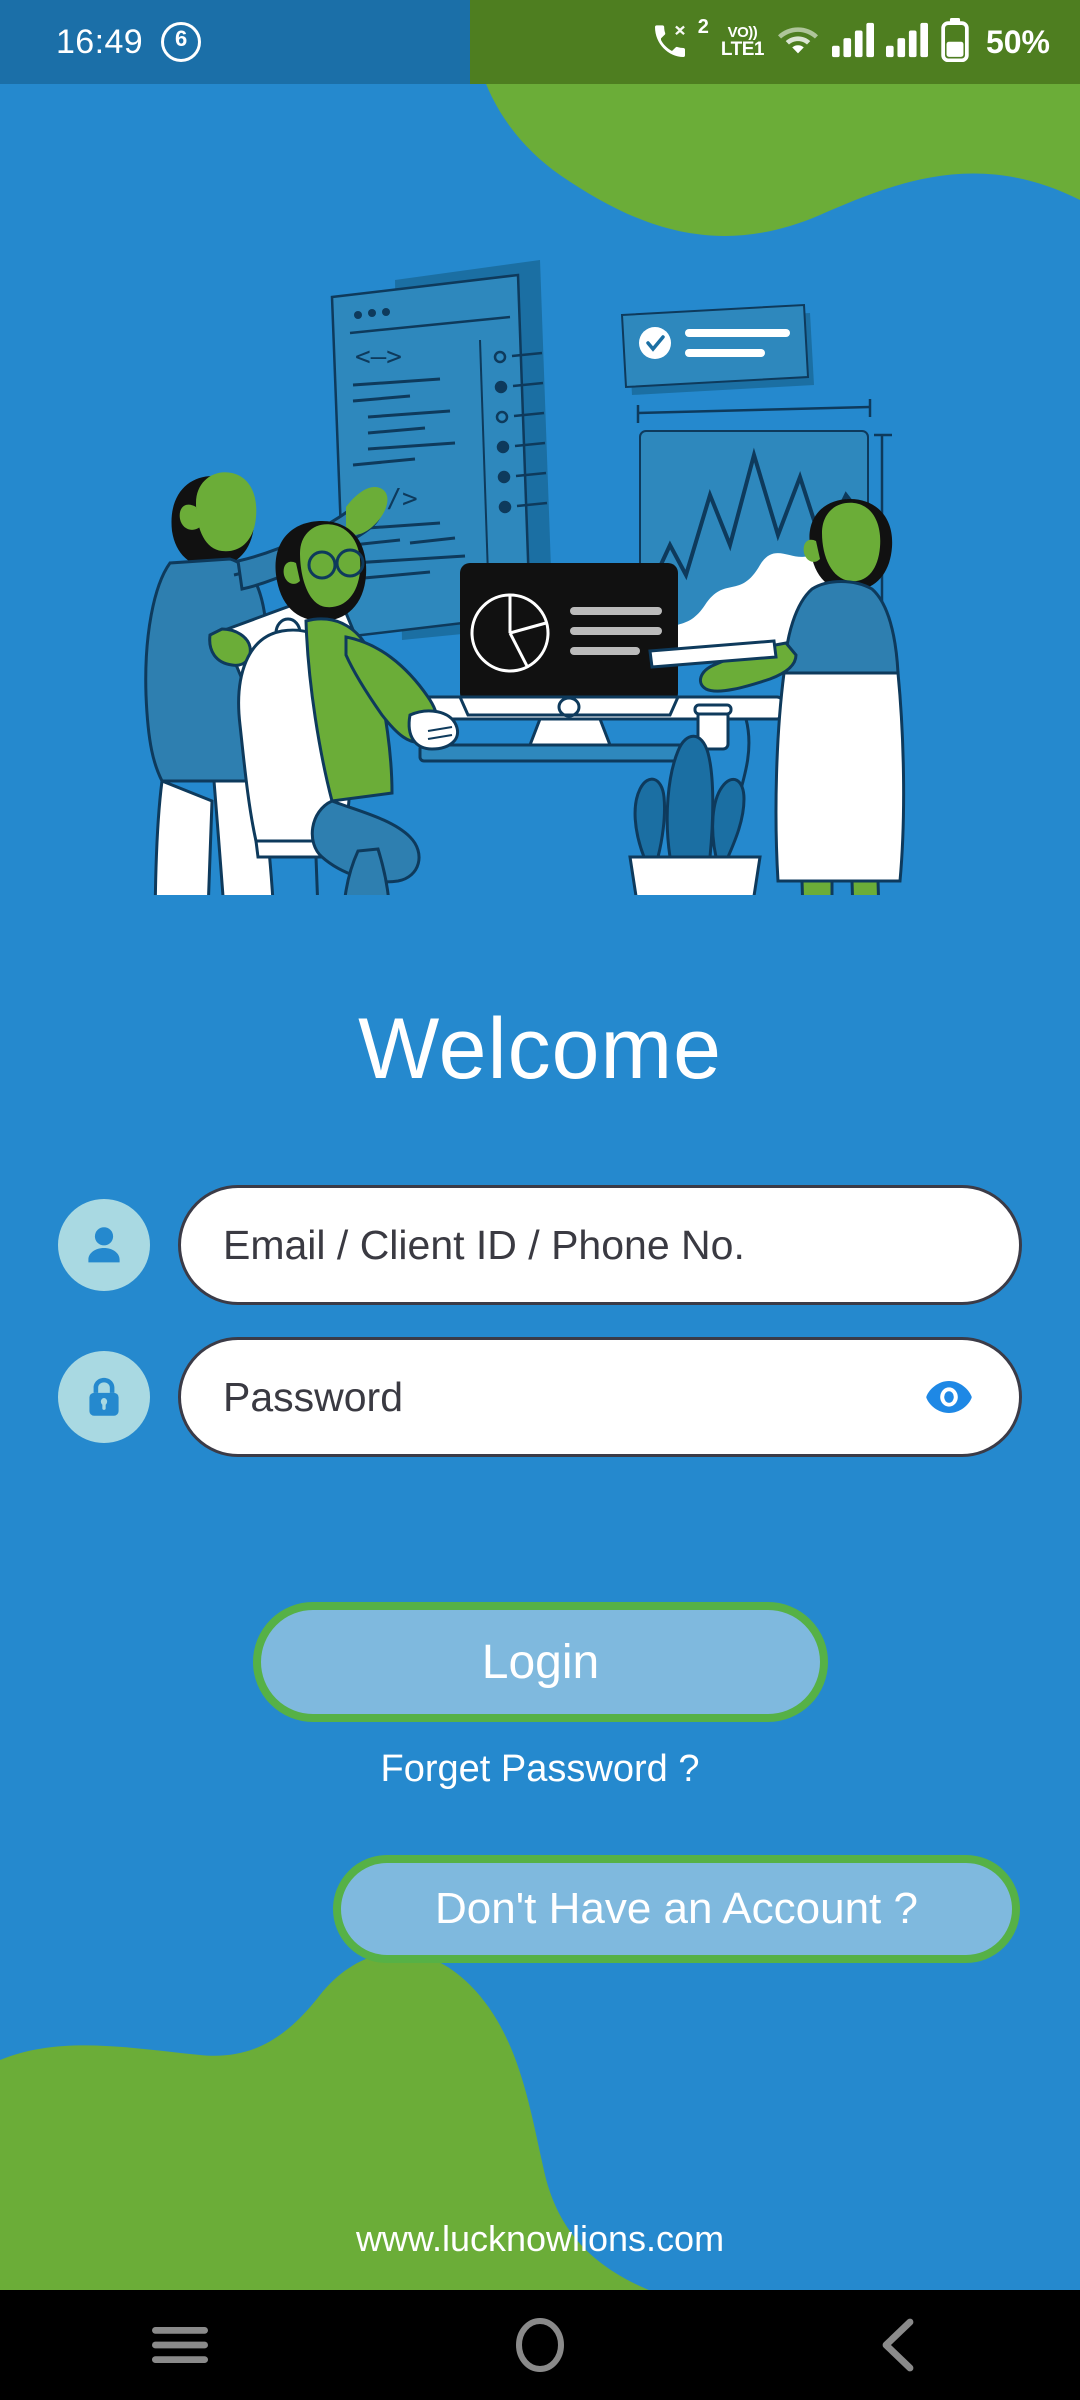 Image resolution: width=1080 pixels, height=2400 pixels. I want to click on notification-card, so click(717, 349).